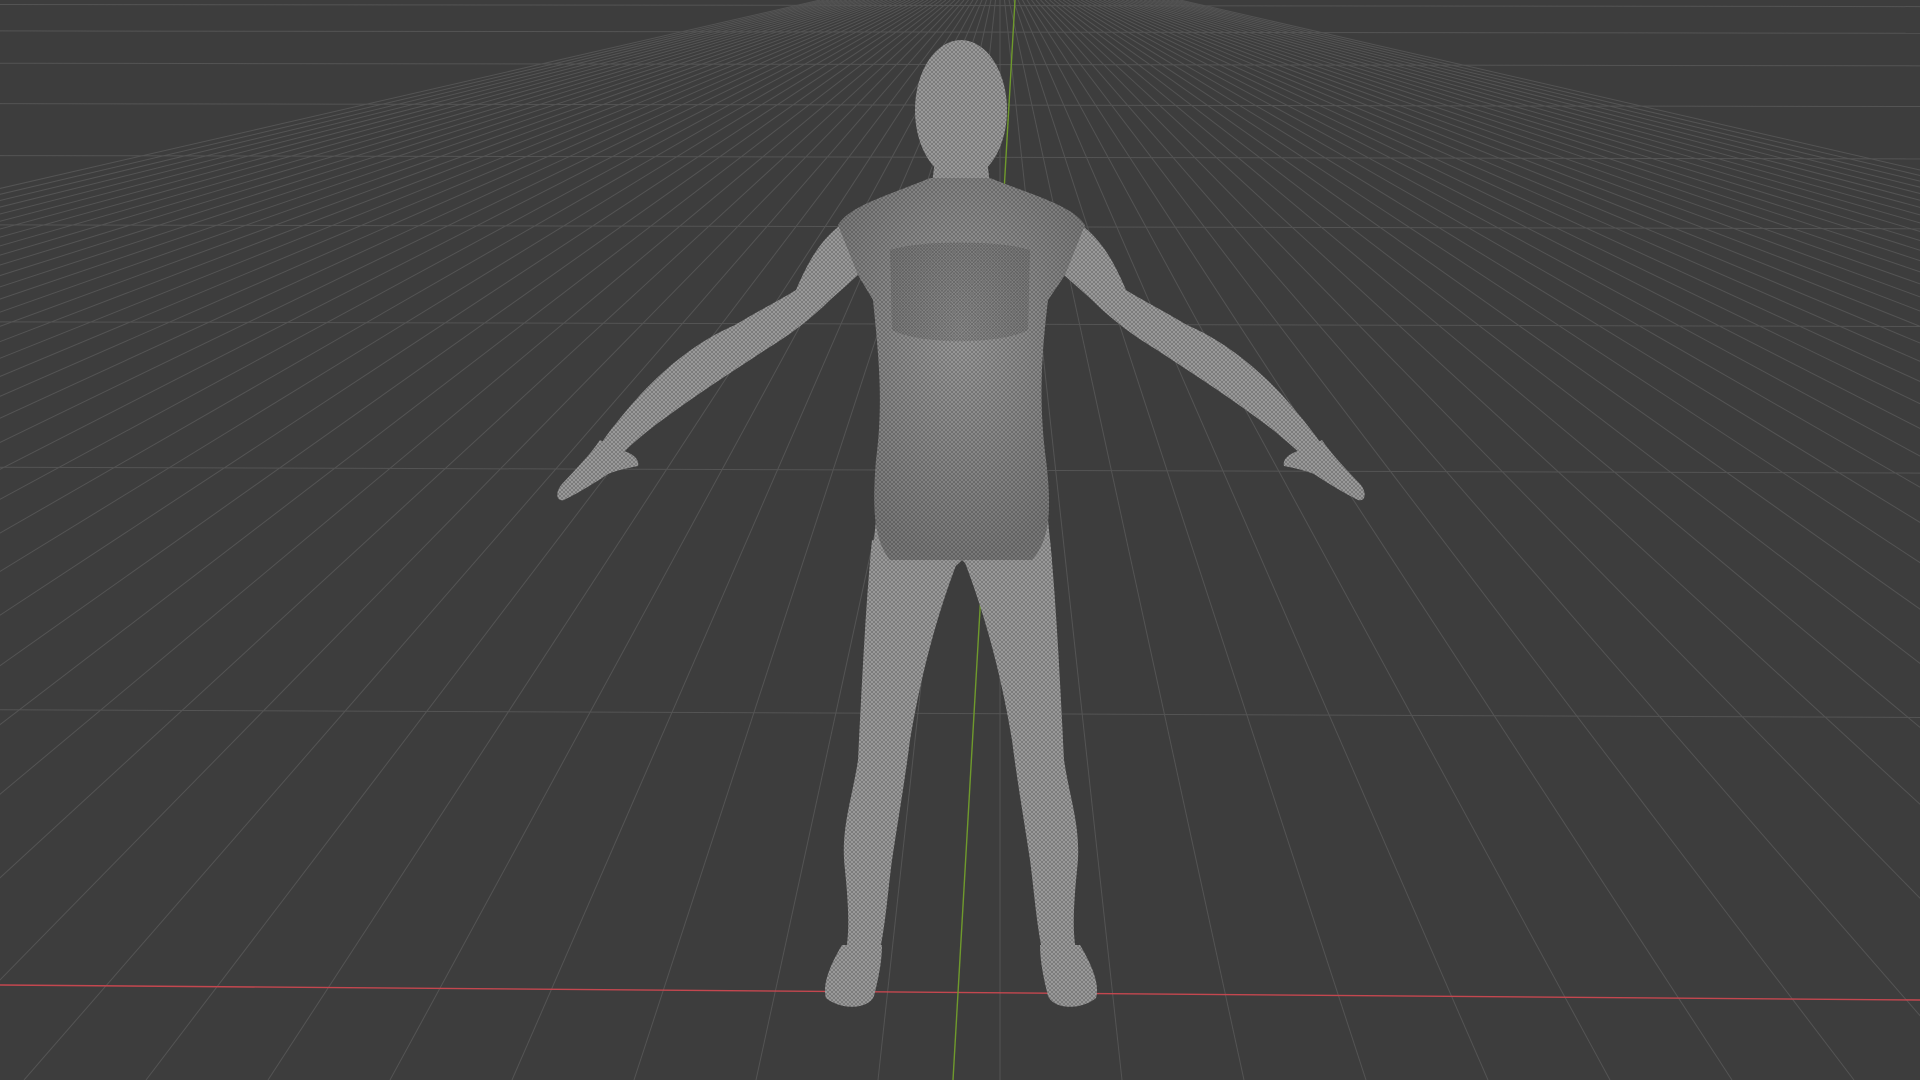 The height and width of the screenshot is (1080, 1920). What do you see at coordinates (961, 110) in the screenshot?
I see `mesh-head` at bounding box center [961, 110].